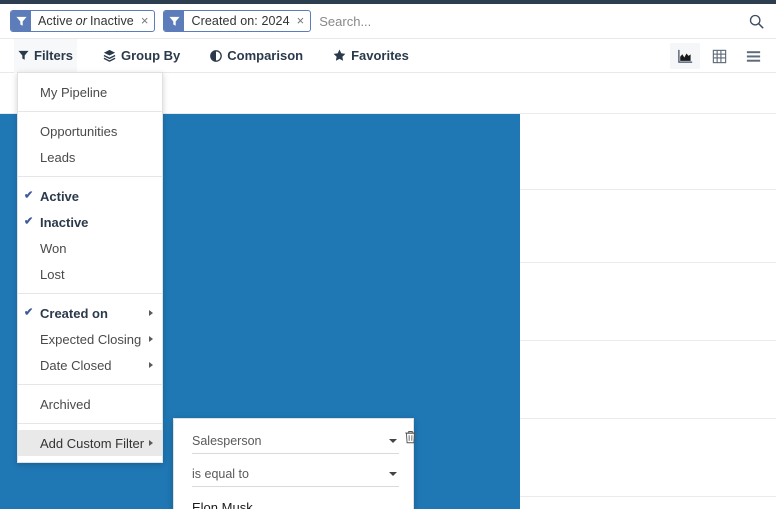 The width and height of the screenshot is (776, 509). I want to click on custom-filter-value-input: Elon Musk, so click(295, 504).